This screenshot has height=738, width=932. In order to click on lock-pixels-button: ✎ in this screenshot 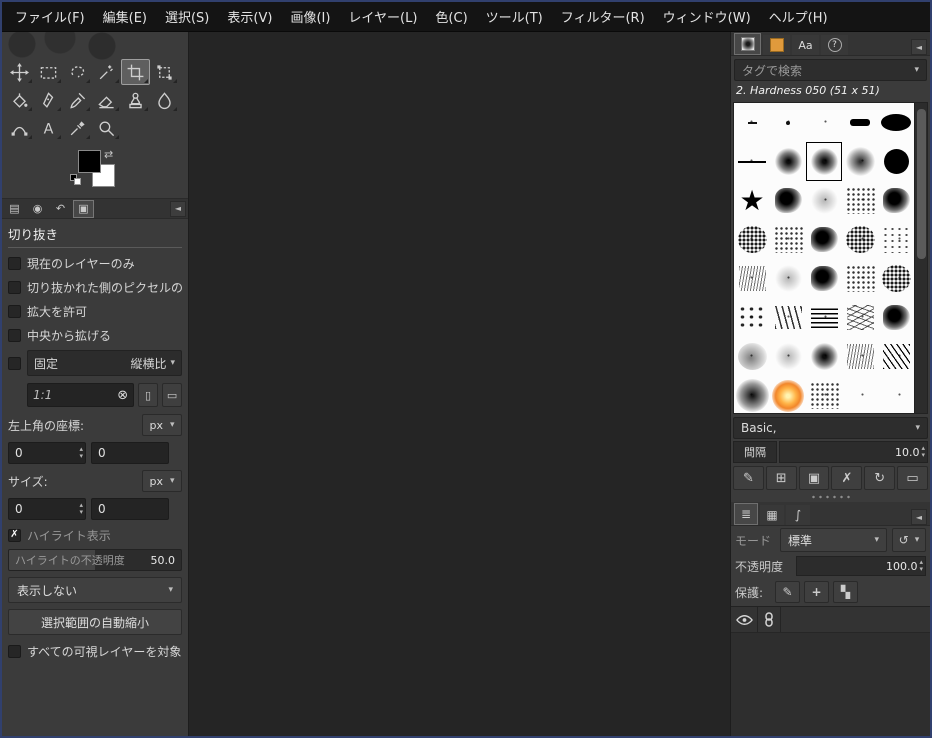, I will do `click(787, 592)`.